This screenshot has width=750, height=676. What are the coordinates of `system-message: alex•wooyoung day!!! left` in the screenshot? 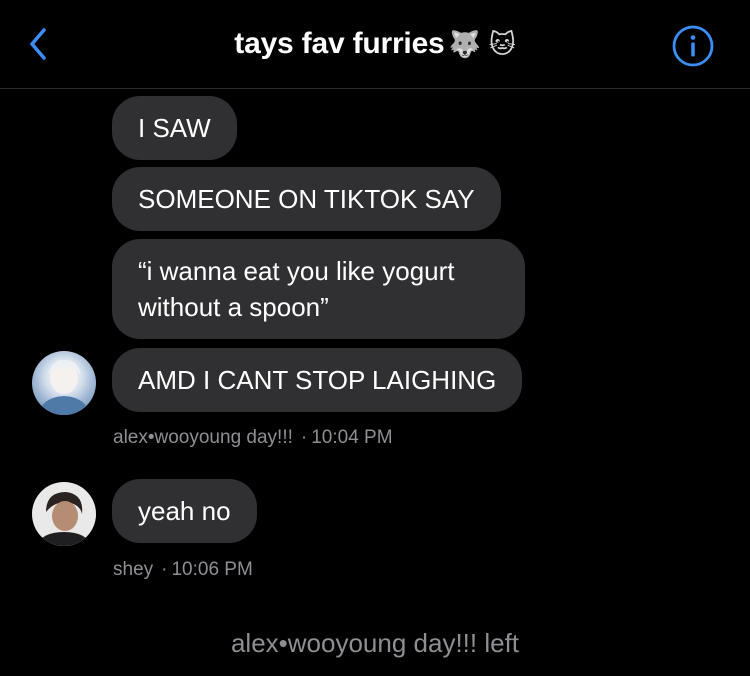 It's located at (375, 643).